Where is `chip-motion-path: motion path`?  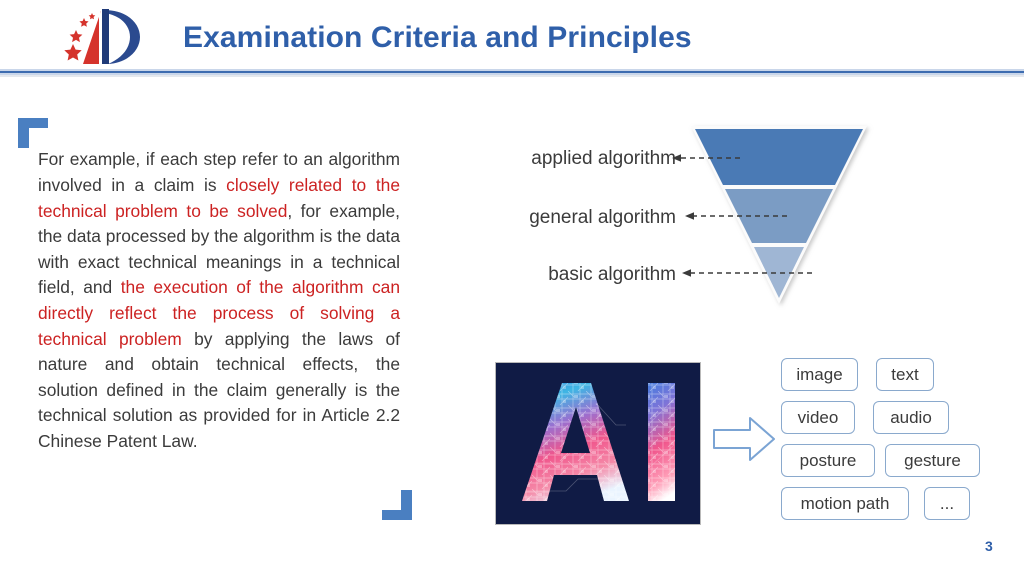
chip-motion-path: motion path is located at coordinates (845, 503).